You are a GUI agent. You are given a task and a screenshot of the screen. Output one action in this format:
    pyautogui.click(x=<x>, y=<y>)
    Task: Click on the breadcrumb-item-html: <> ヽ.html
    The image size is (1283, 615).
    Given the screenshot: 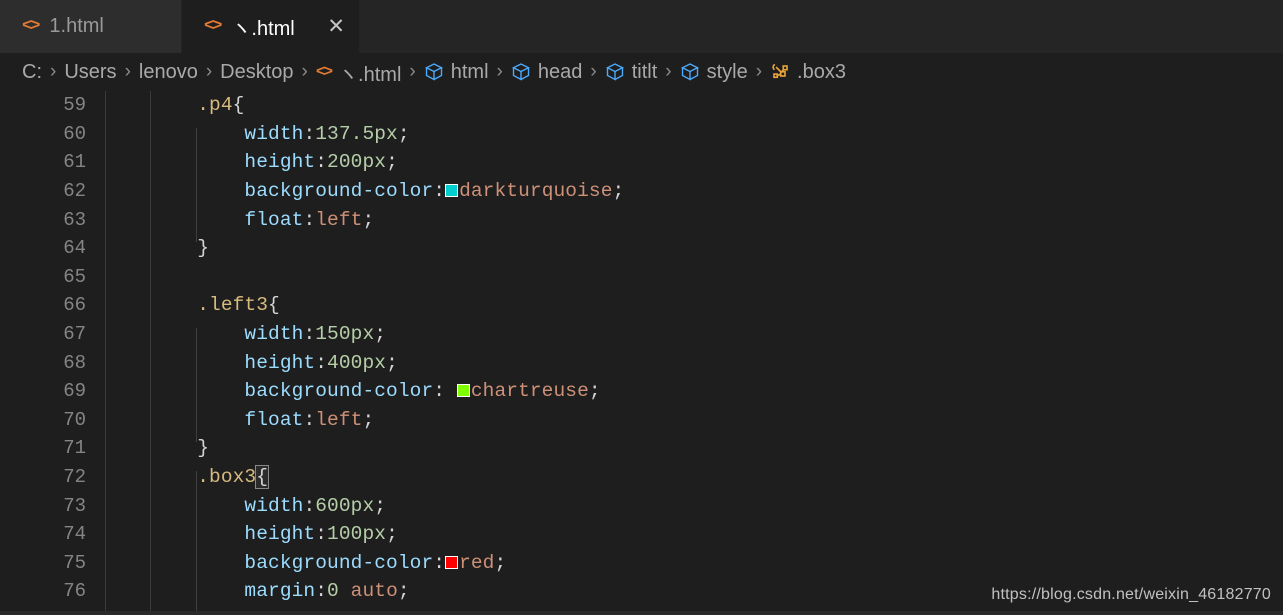 What is the action you would take?
    pyautogui.click(x=359, y=72)
    